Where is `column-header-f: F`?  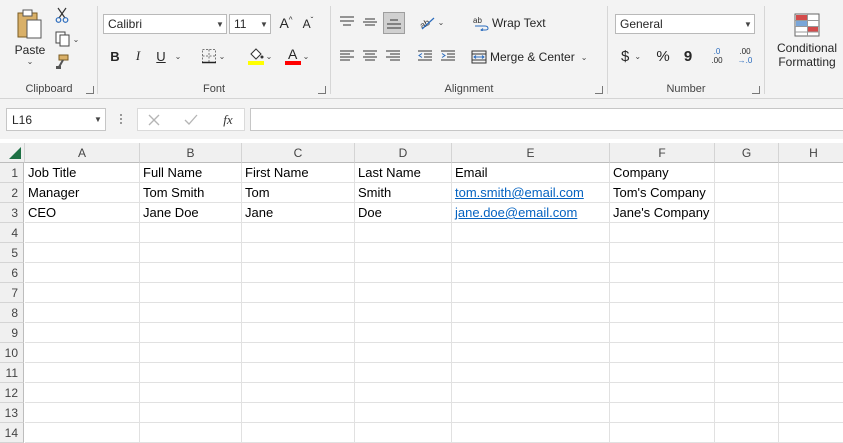
column-header-f: F is located at coordinates (662, 153).